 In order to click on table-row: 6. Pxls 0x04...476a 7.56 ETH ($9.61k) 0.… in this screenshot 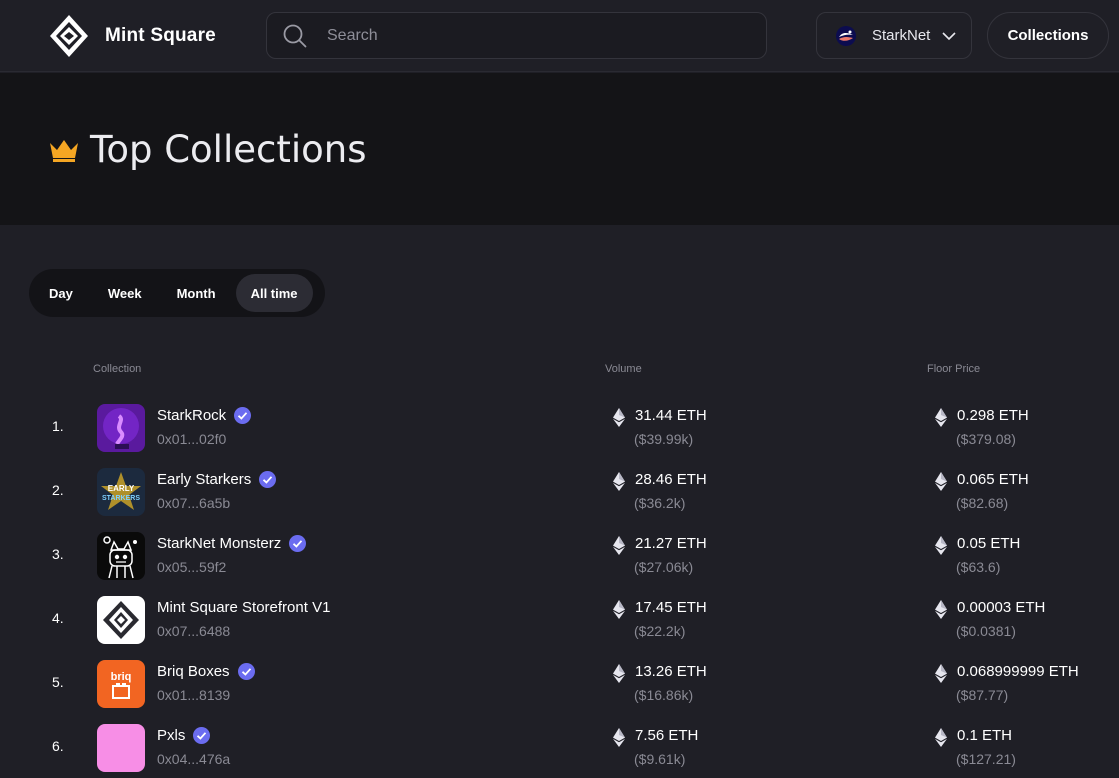, I will do `click(559, 747)`.